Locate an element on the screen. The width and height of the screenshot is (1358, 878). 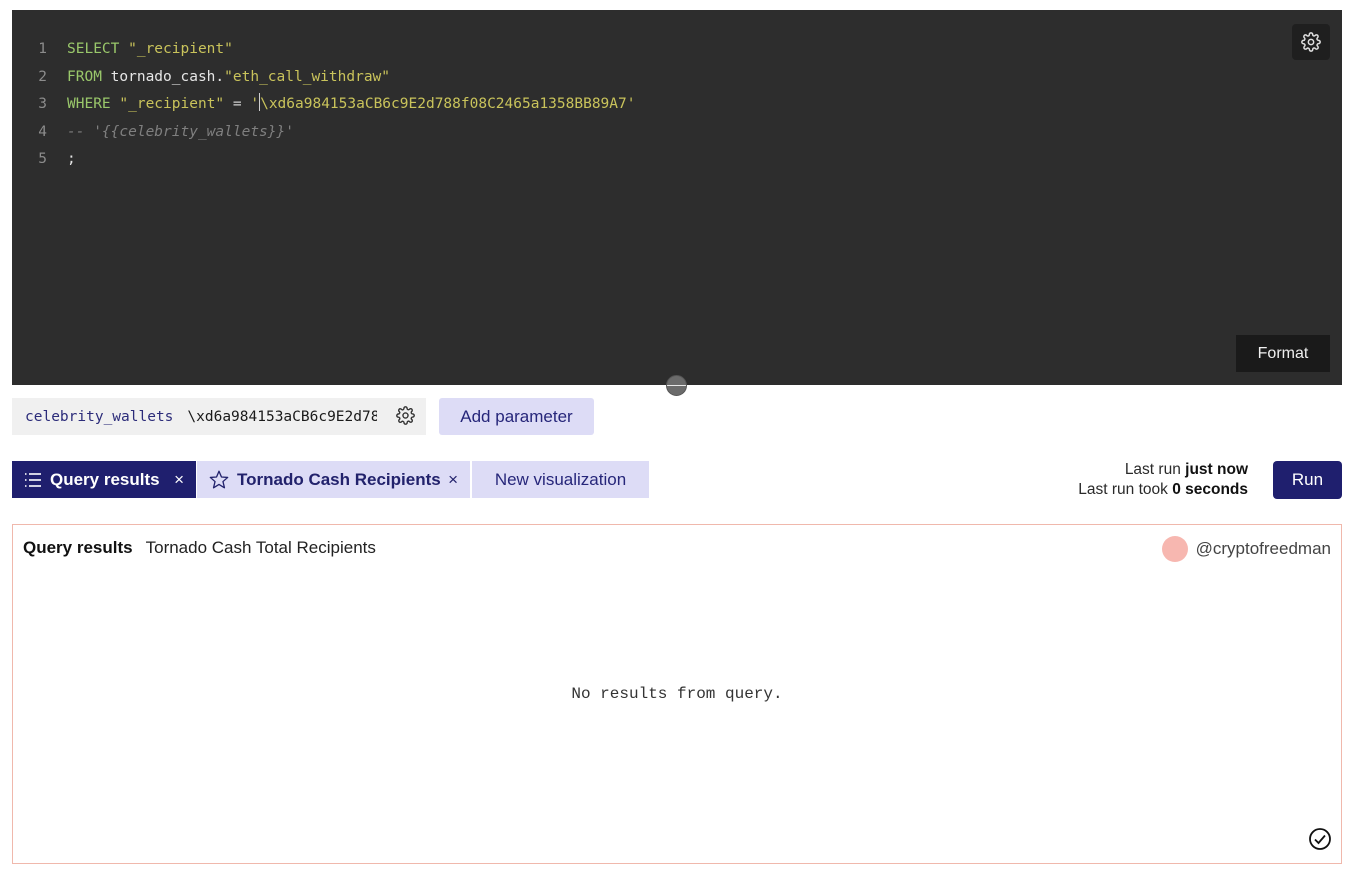
parameter-name: celebrity_wallets is located at coordinates (99, 416).